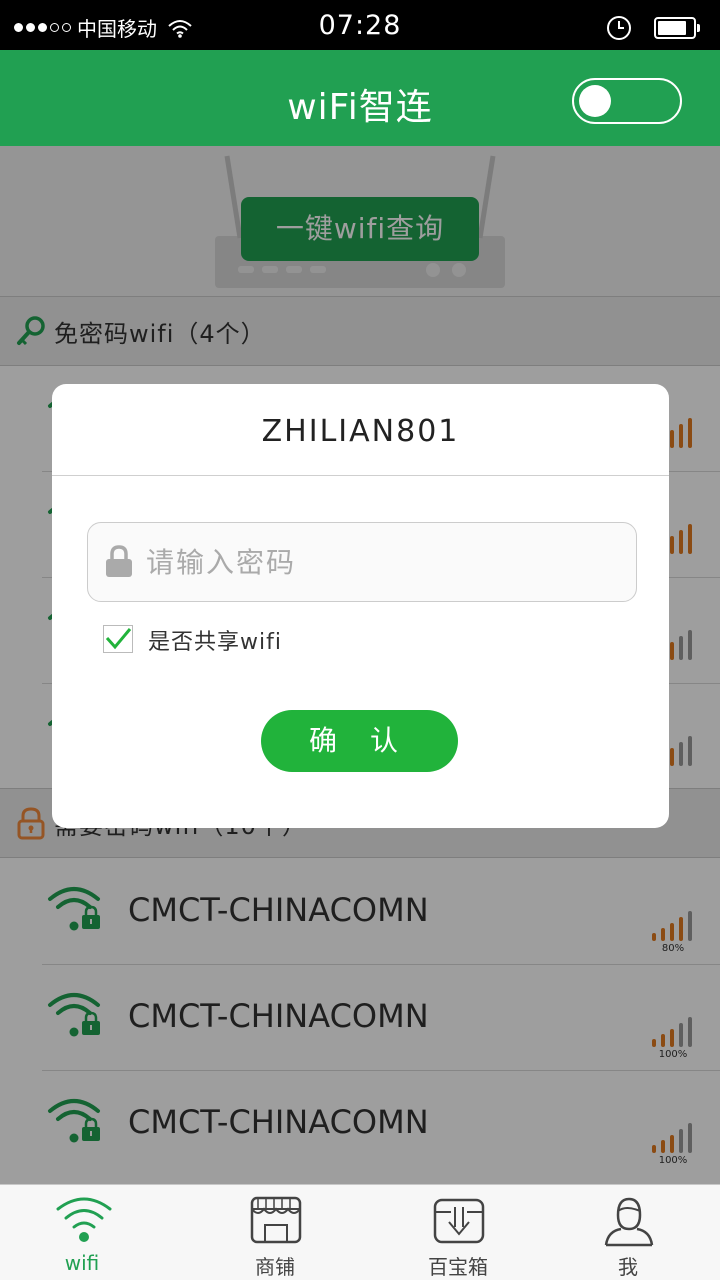  Describe the element at coordinates (360, 25) in the screenshot. I see `status-bar: 中国移动 07:28` at that location.